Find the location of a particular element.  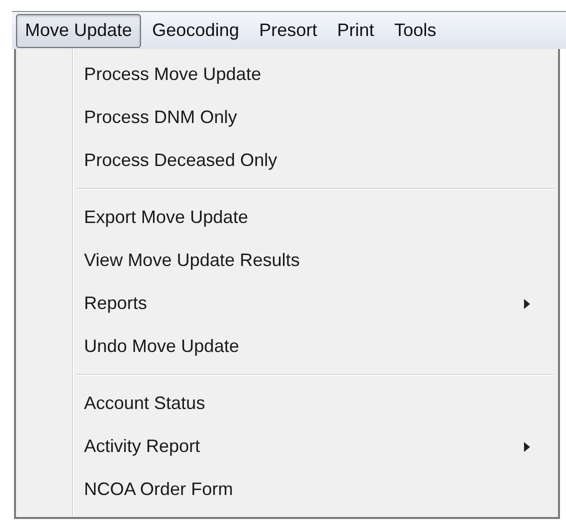

menu-bar-item: Move Update is located at coordinates (79, 31).